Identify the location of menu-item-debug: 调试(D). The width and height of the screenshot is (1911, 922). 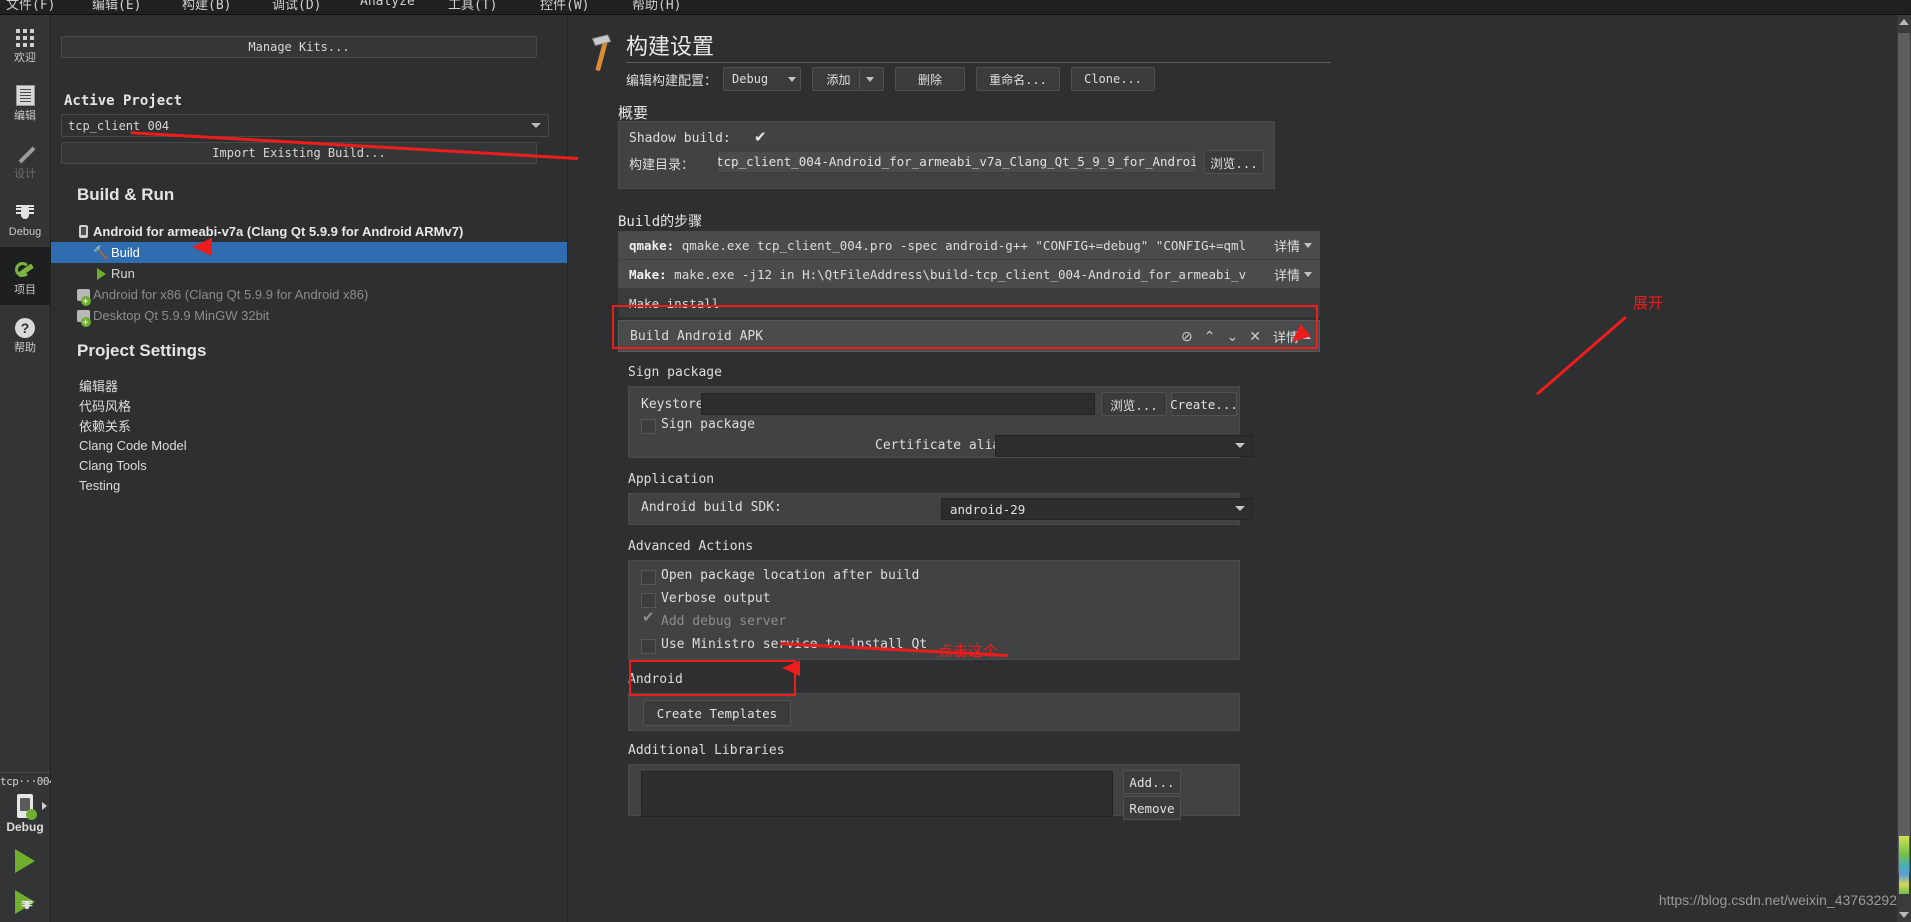
(296, 6).